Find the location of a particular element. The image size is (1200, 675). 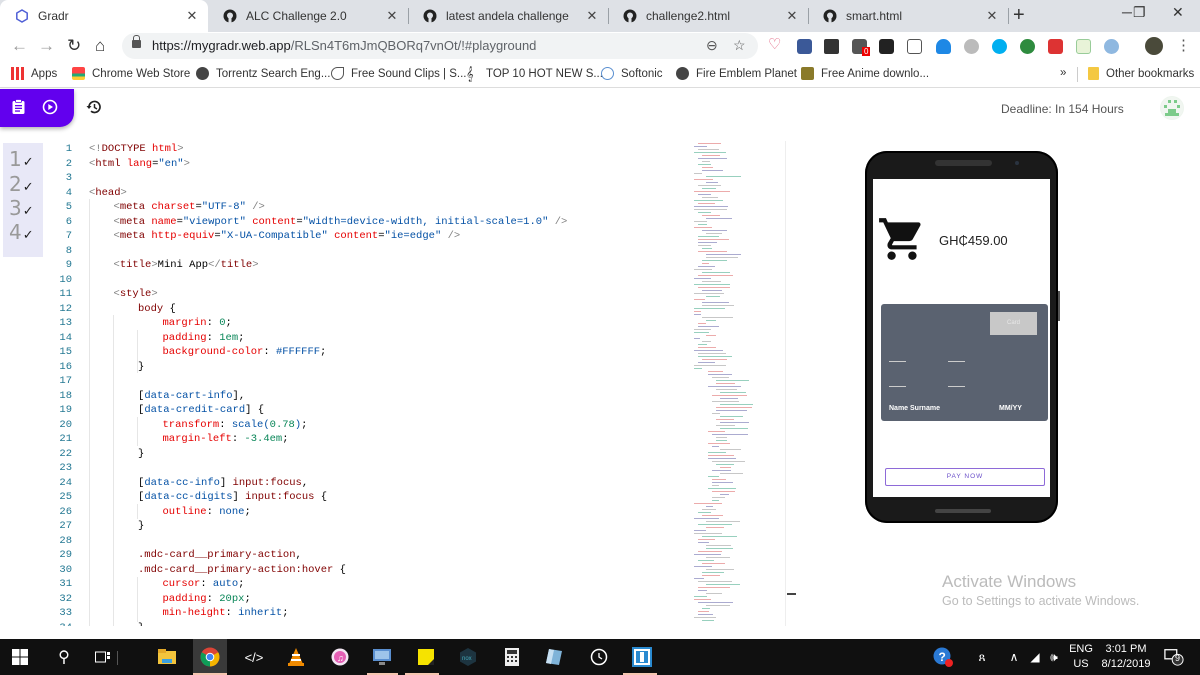

minimize-button: ─ is located at coordinates (1127, 12).